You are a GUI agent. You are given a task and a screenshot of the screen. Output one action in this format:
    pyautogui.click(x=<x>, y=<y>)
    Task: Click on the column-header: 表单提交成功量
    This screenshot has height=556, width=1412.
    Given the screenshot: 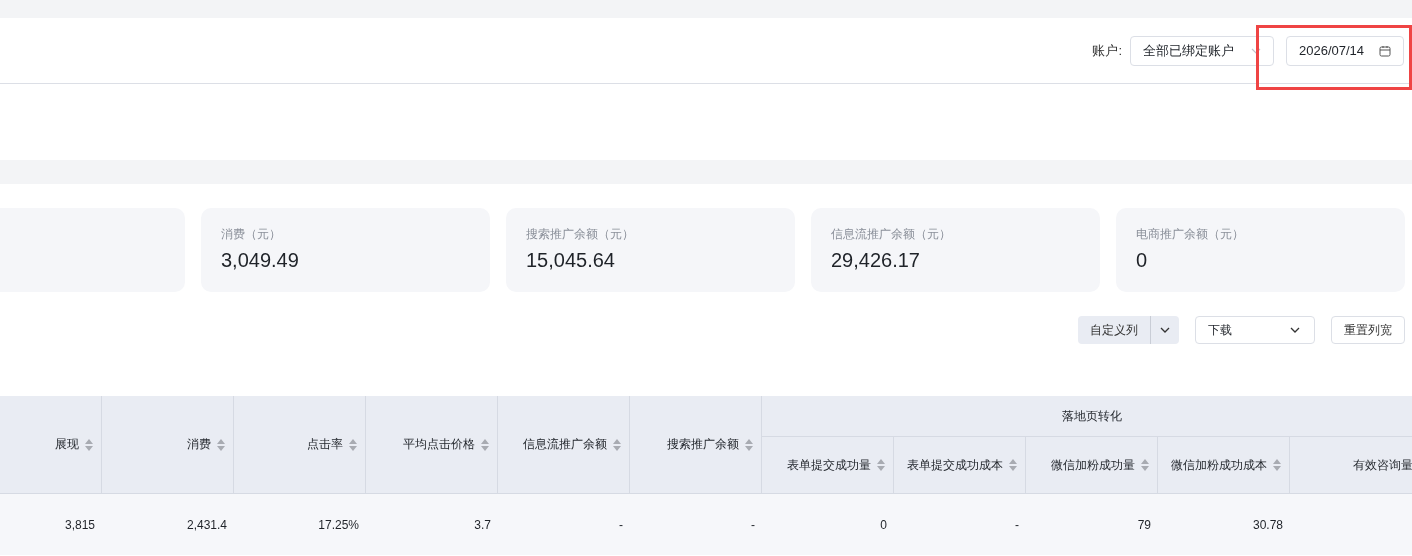 What is the action you would take?
    pyautogui.click(x=828, y=465)
    